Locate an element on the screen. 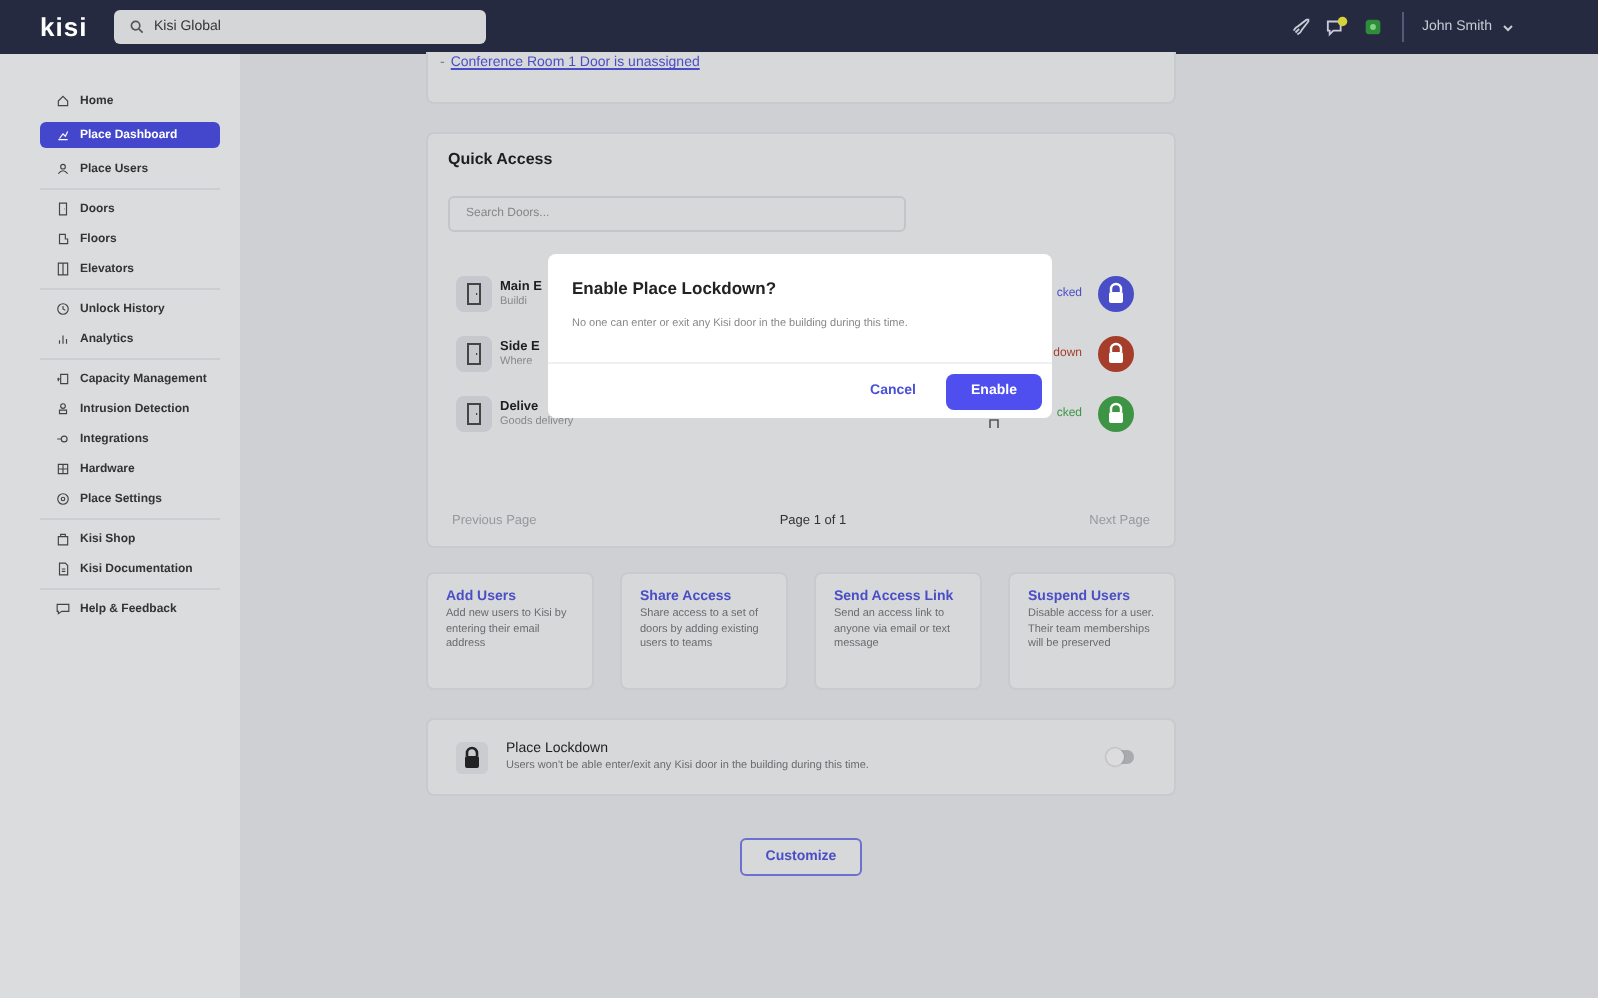  bag-icon is located at coordinates (63, 539).